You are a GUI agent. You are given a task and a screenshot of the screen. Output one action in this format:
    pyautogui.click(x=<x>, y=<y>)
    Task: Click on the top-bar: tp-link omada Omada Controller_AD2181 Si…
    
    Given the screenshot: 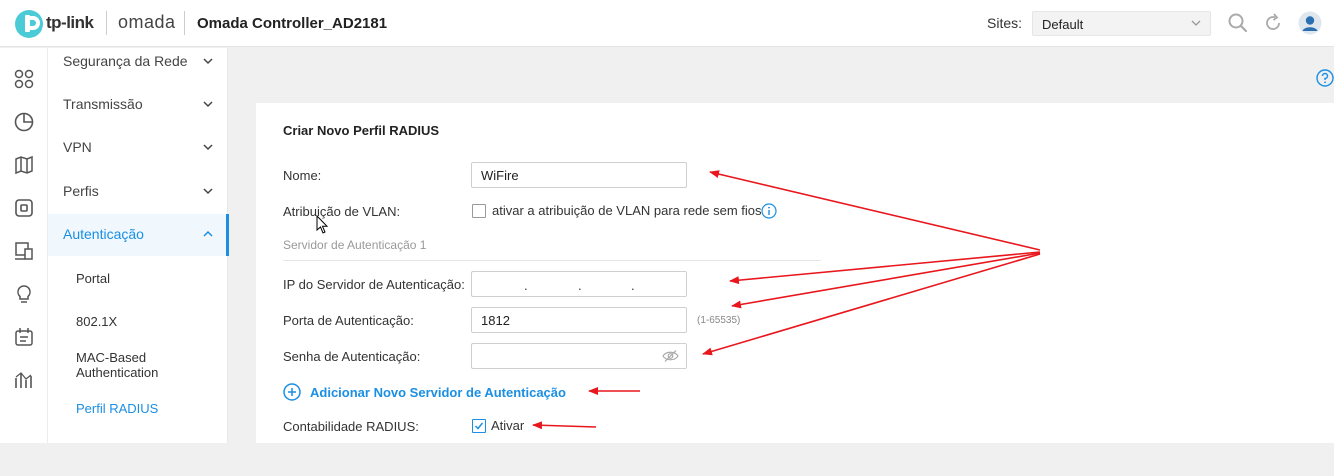 What is the action you would take?
    pyautogui.click(x=667, y=23)
    